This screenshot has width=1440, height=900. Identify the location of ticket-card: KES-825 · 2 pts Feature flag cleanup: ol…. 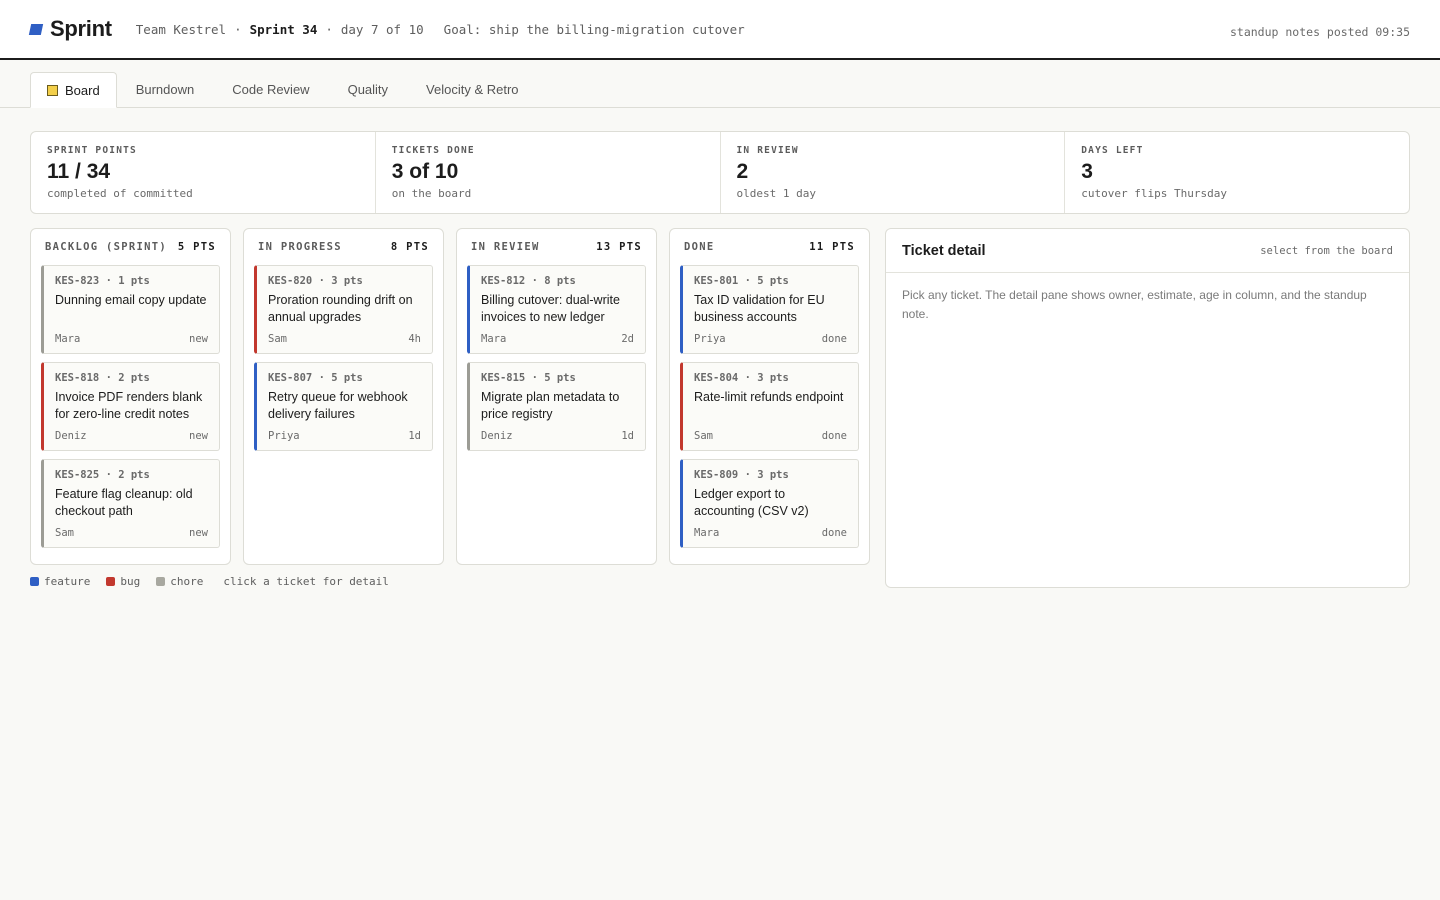
(130, 503).